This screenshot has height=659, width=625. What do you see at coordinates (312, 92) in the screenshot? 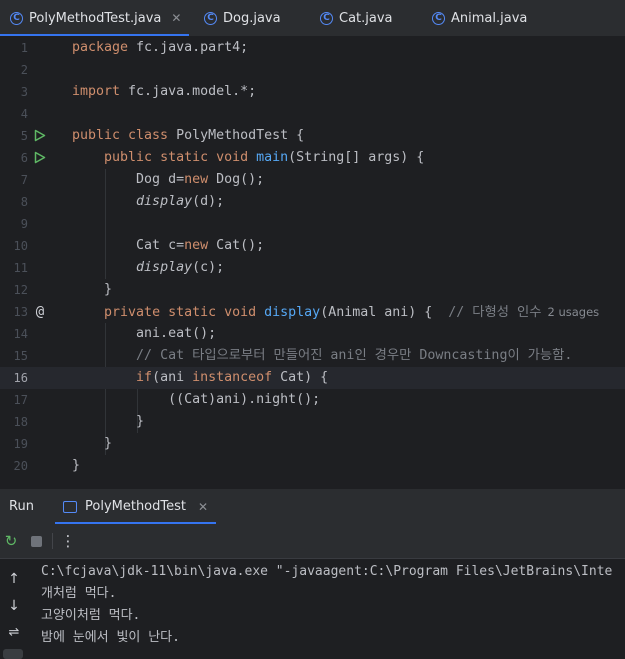
I see `code-line: 3 import fc.java.model.*;` at bounding box center [312, 92].